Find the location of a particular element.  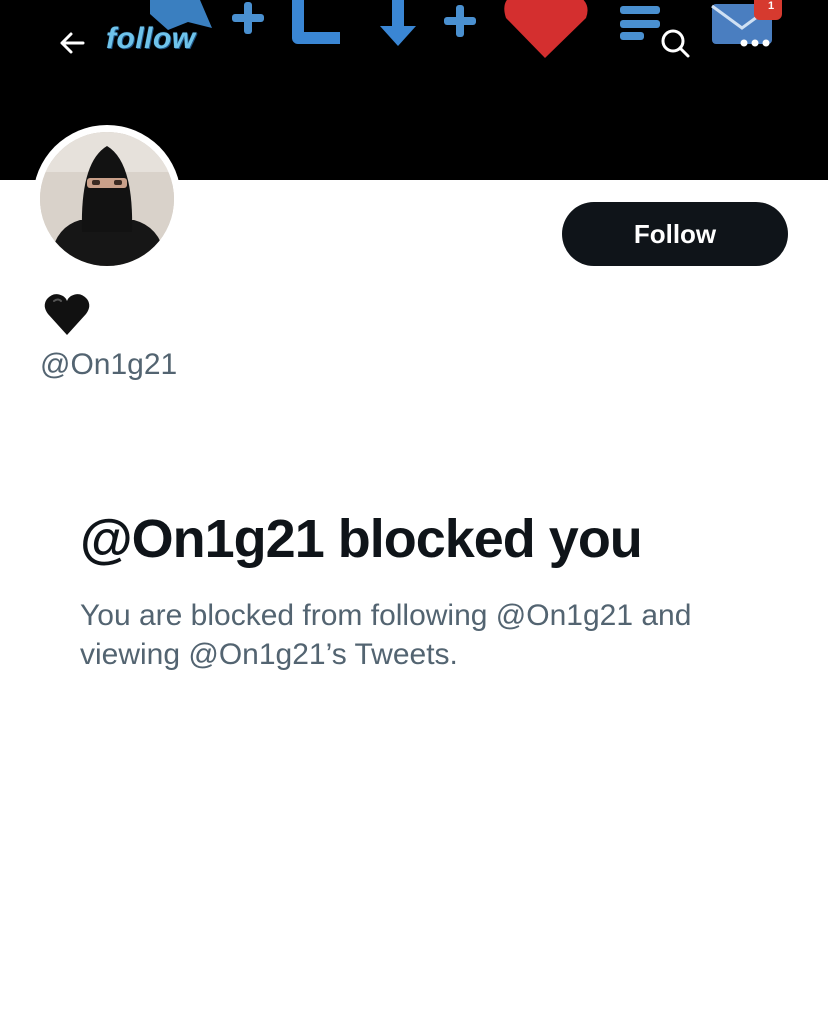

avatar-image is located at coordinates (107, 199).